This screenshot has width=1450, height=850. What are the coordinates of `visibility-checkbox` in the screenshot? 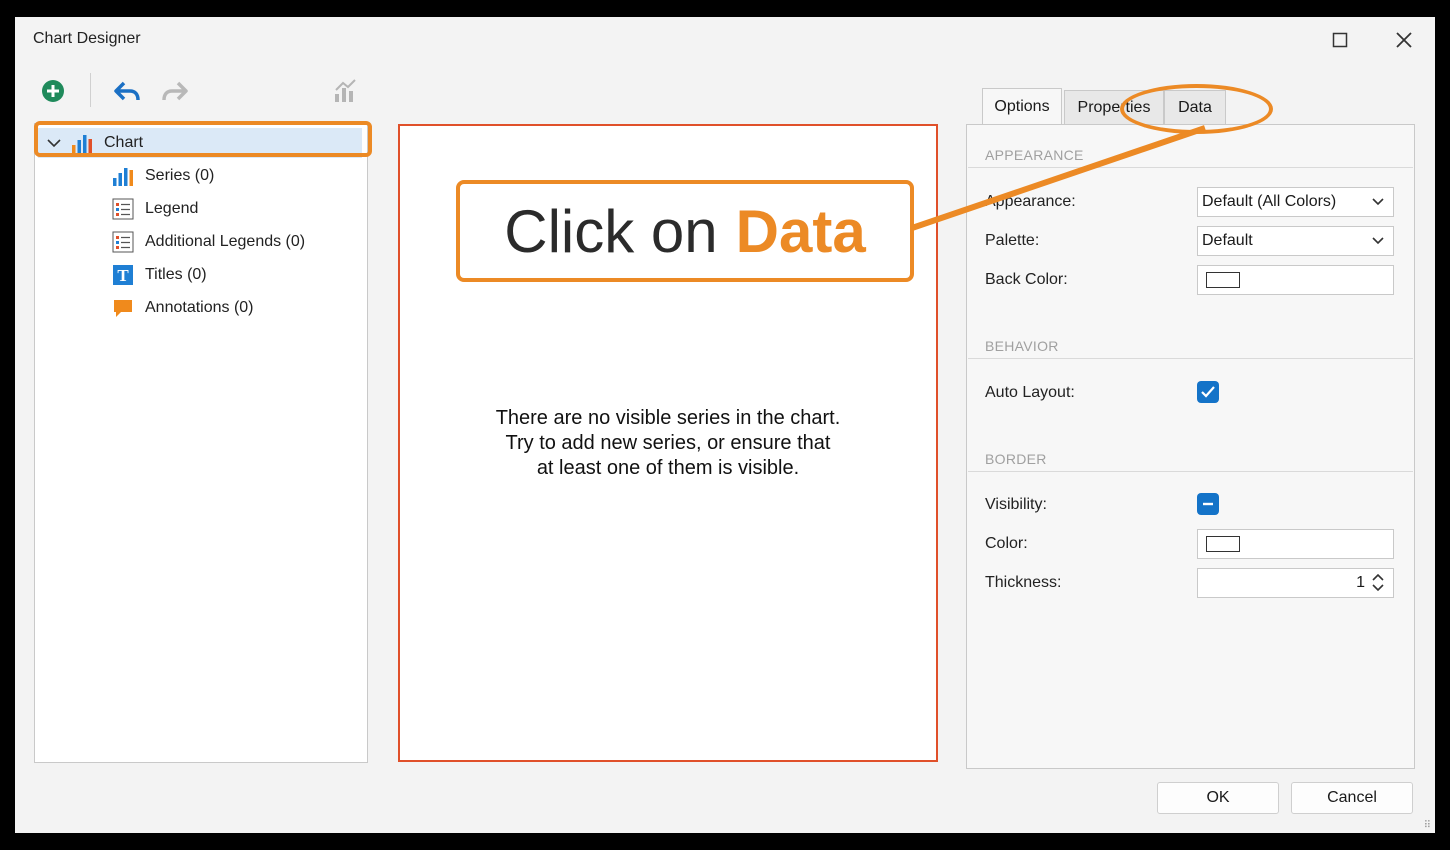 It's located at (1208, 504).